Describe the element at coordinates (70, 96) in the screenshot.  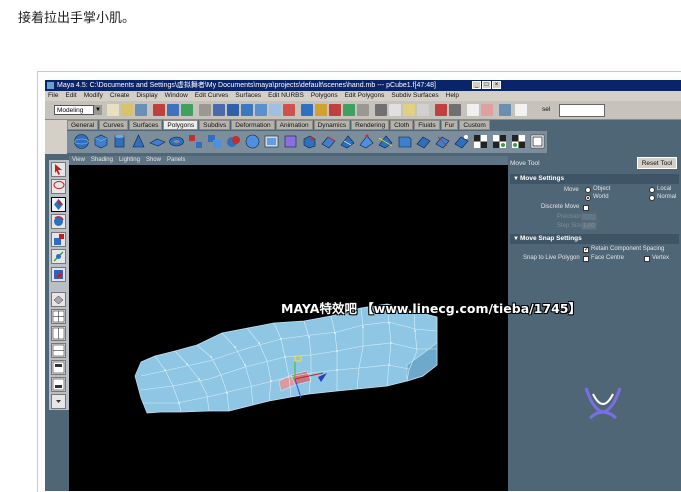
I see `menu-edit: Edit` at that location.